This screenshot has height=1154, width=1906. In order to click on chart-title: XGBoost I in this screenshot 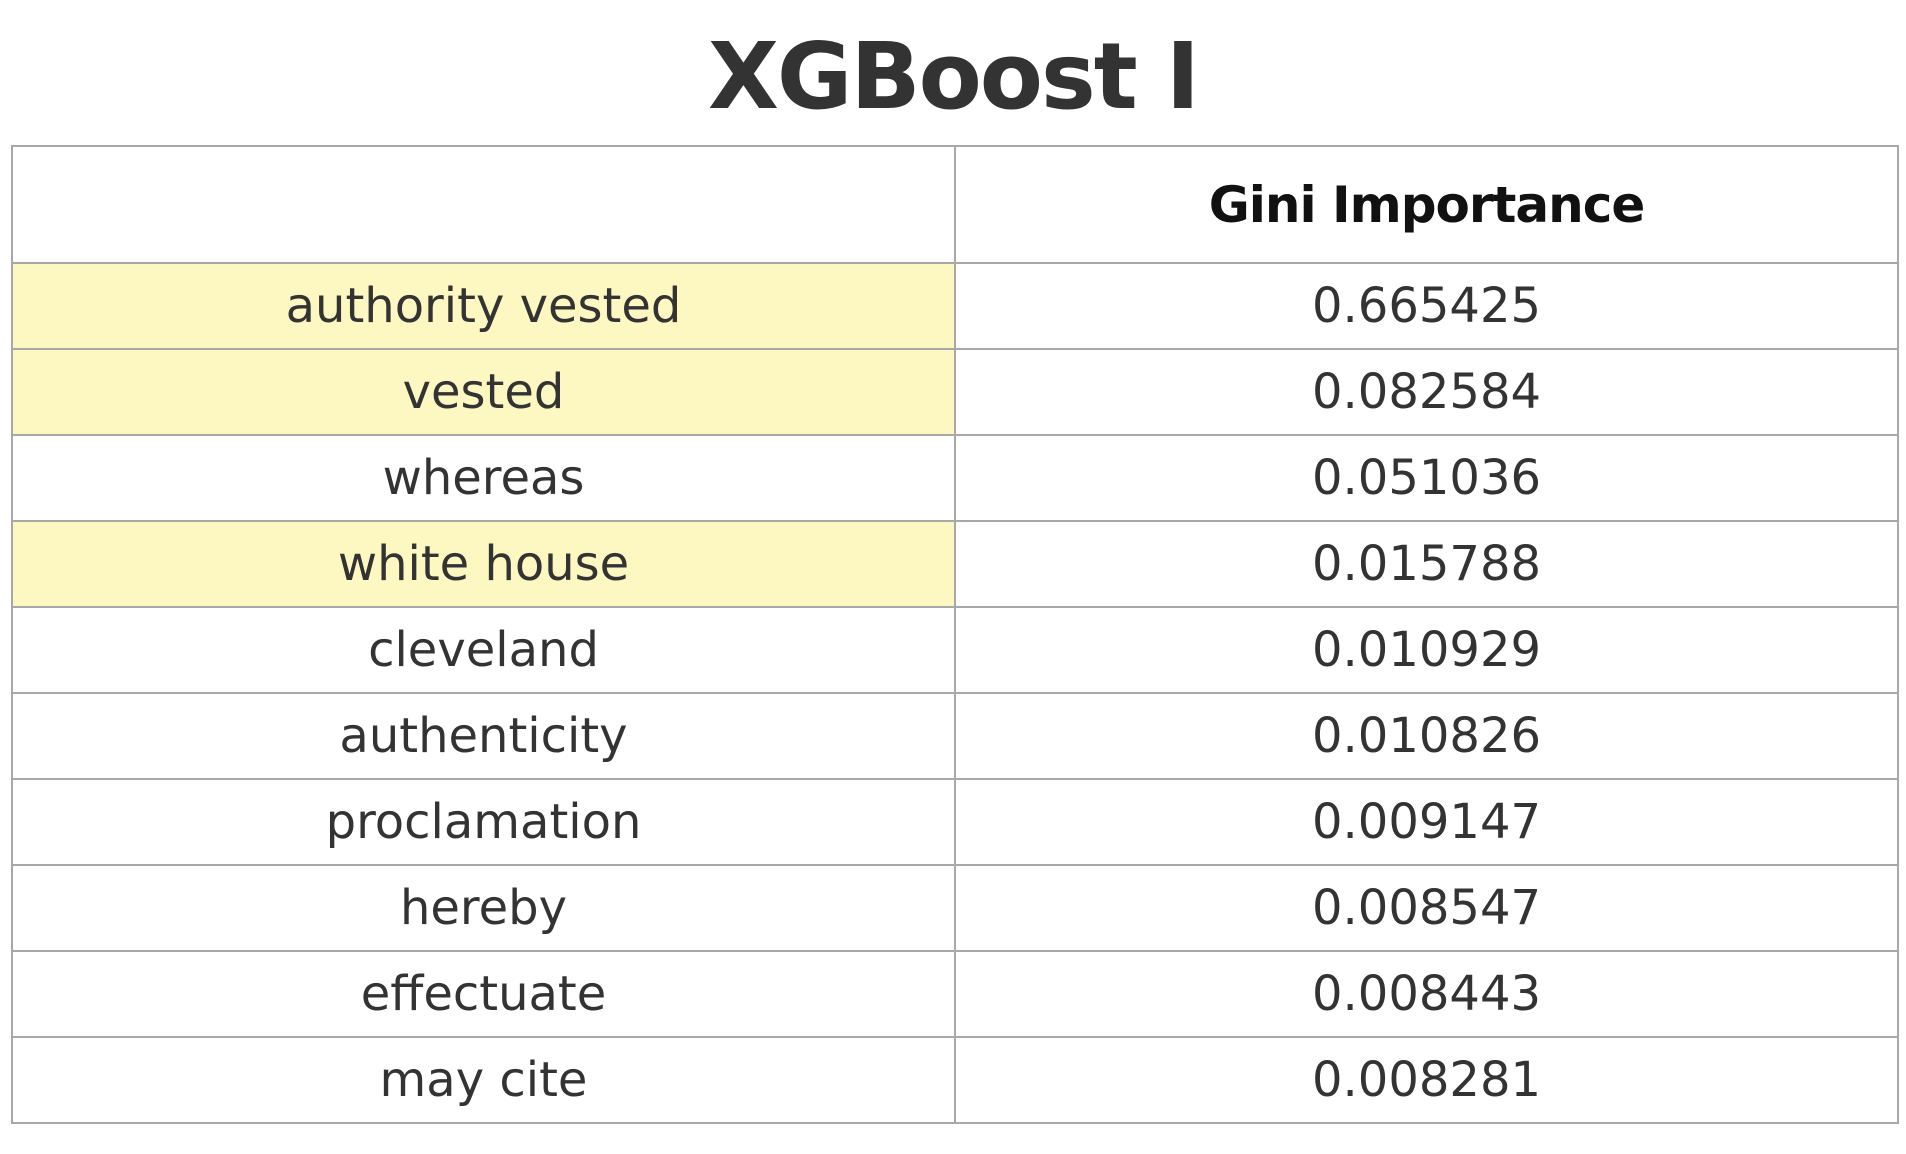, I will do `click(954, 76)`.